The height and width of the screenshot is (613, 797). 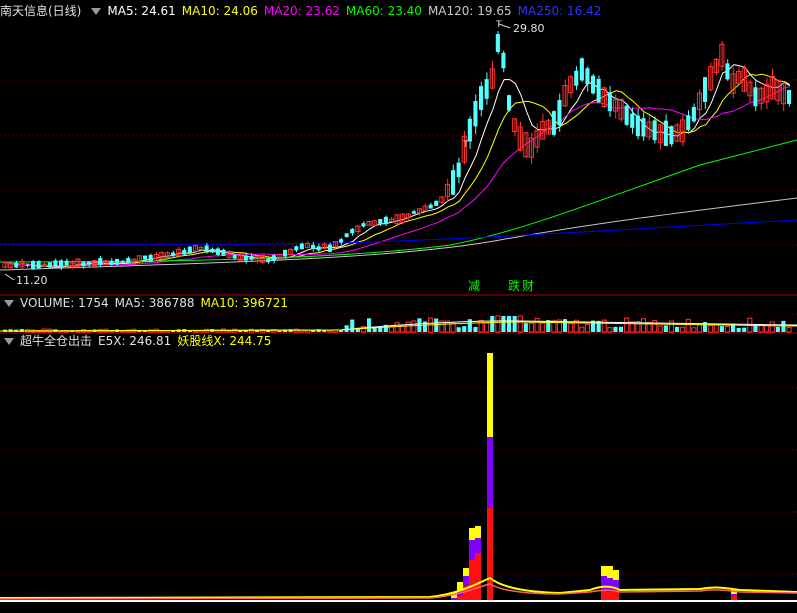 I want to click on low-price-pointer, so click(x=9, y=277).